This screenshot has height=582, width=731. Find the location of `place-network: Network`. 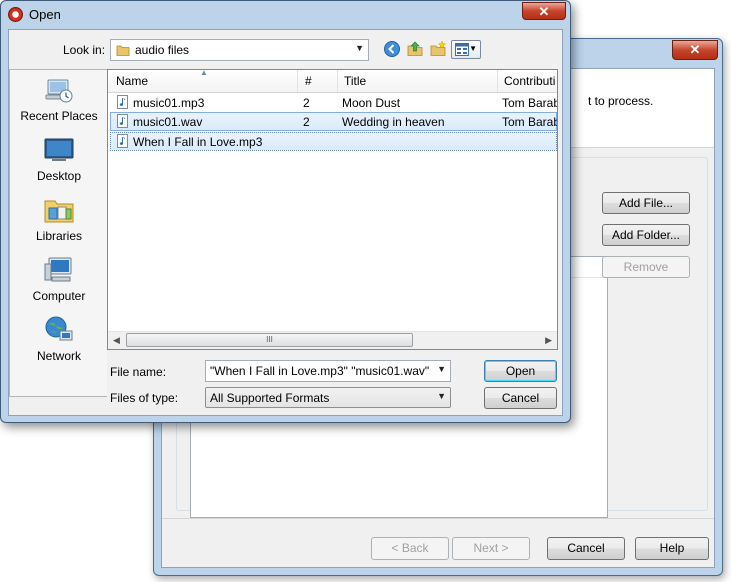

place-network: Network is located at coordinates (59, 338).